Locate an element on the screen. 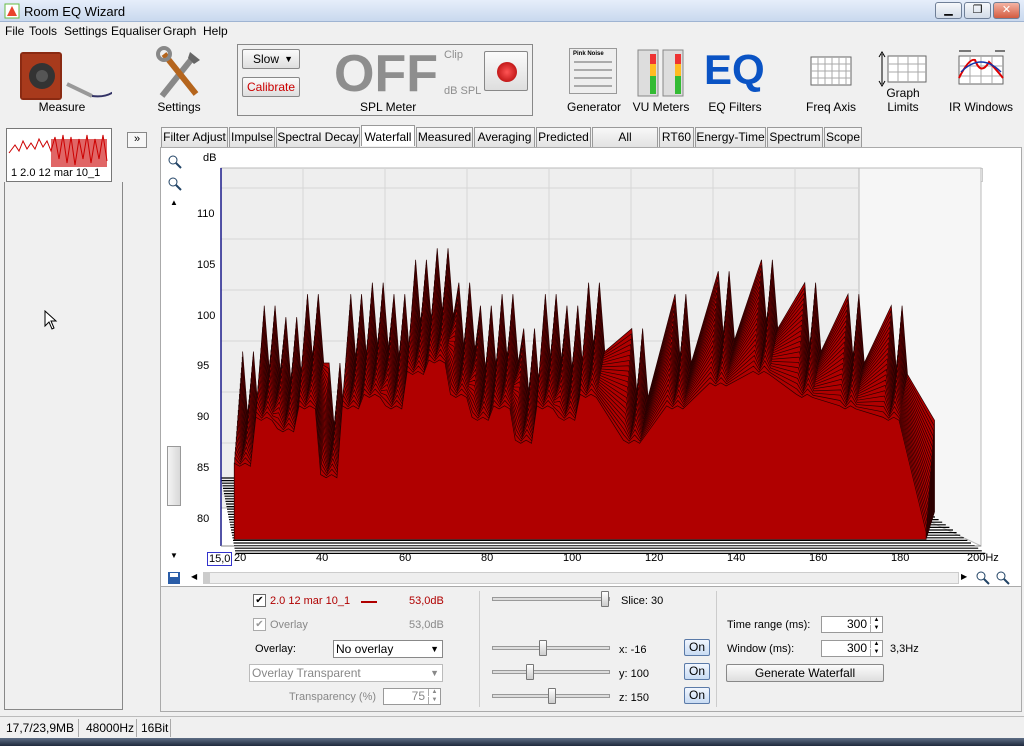 This screenshot has height=746, width=1024. menu-help: Help is located at coordinates (215, 31).